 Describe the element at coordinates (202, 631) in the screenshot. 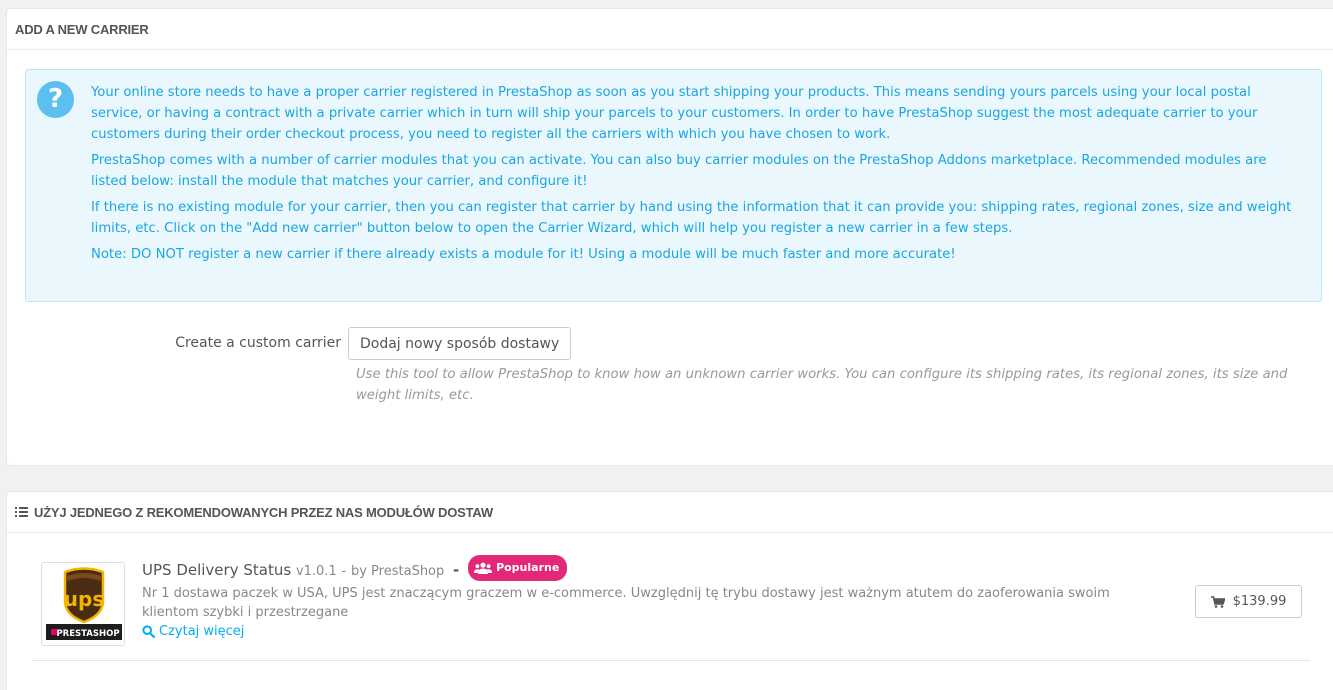

I see `read-more-label: Czytaj więcej` at that location.